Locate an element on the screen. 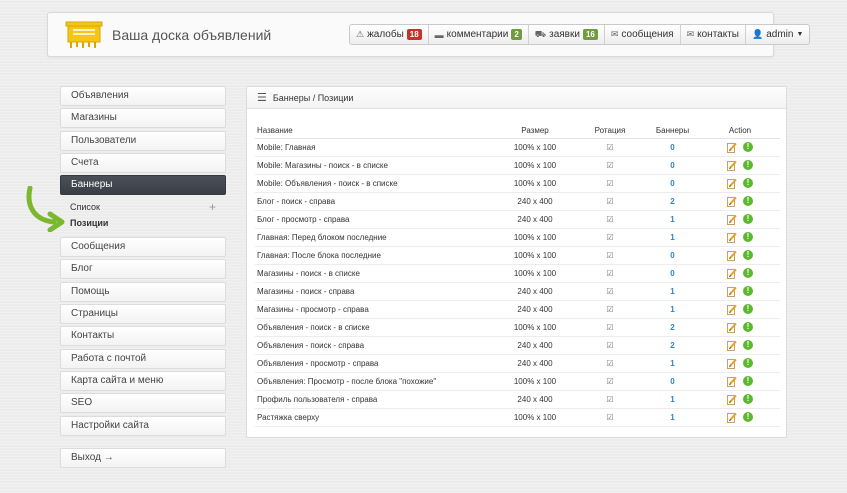 The height and width of the screenshot is (493, 847). sidebar-subitem-0: Список + is located at coordinates (143, 207).